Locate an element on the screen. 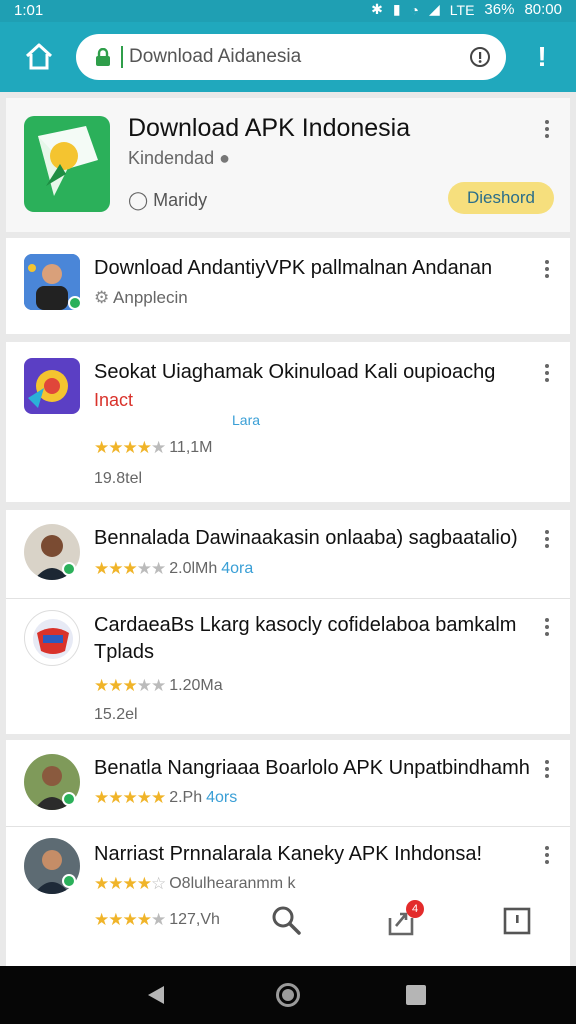  featured-title: Download APK Indonesia is located at coordinates (269, 128).